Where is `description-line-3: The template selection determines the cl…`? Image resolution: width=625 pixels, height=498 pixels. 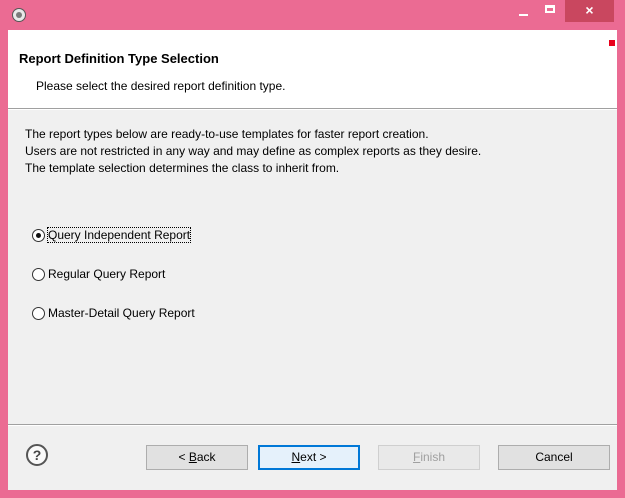
description-line-3: The template selection determines the cl… is located at coordinates (182, 168).